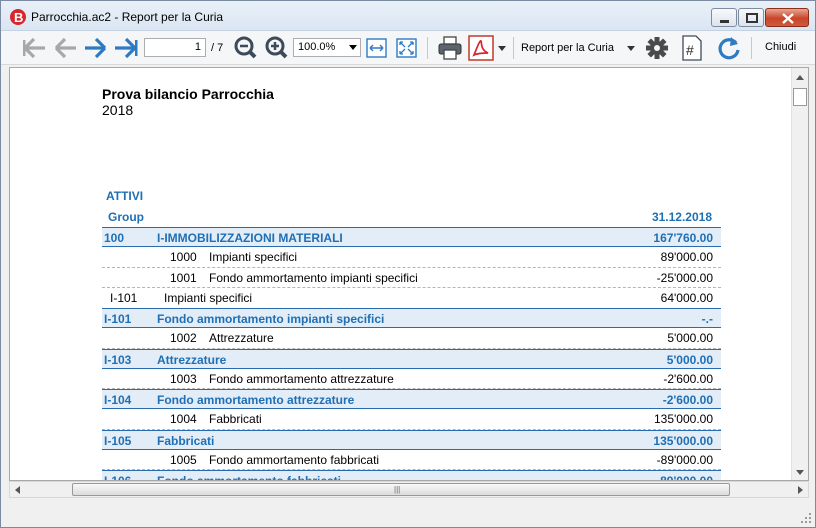 The width and height of the screenshot is (816, 528). What do you see at coordinates (408, 513) in the screenshot?
I see `status-bar` at bounding box center [408, 513].